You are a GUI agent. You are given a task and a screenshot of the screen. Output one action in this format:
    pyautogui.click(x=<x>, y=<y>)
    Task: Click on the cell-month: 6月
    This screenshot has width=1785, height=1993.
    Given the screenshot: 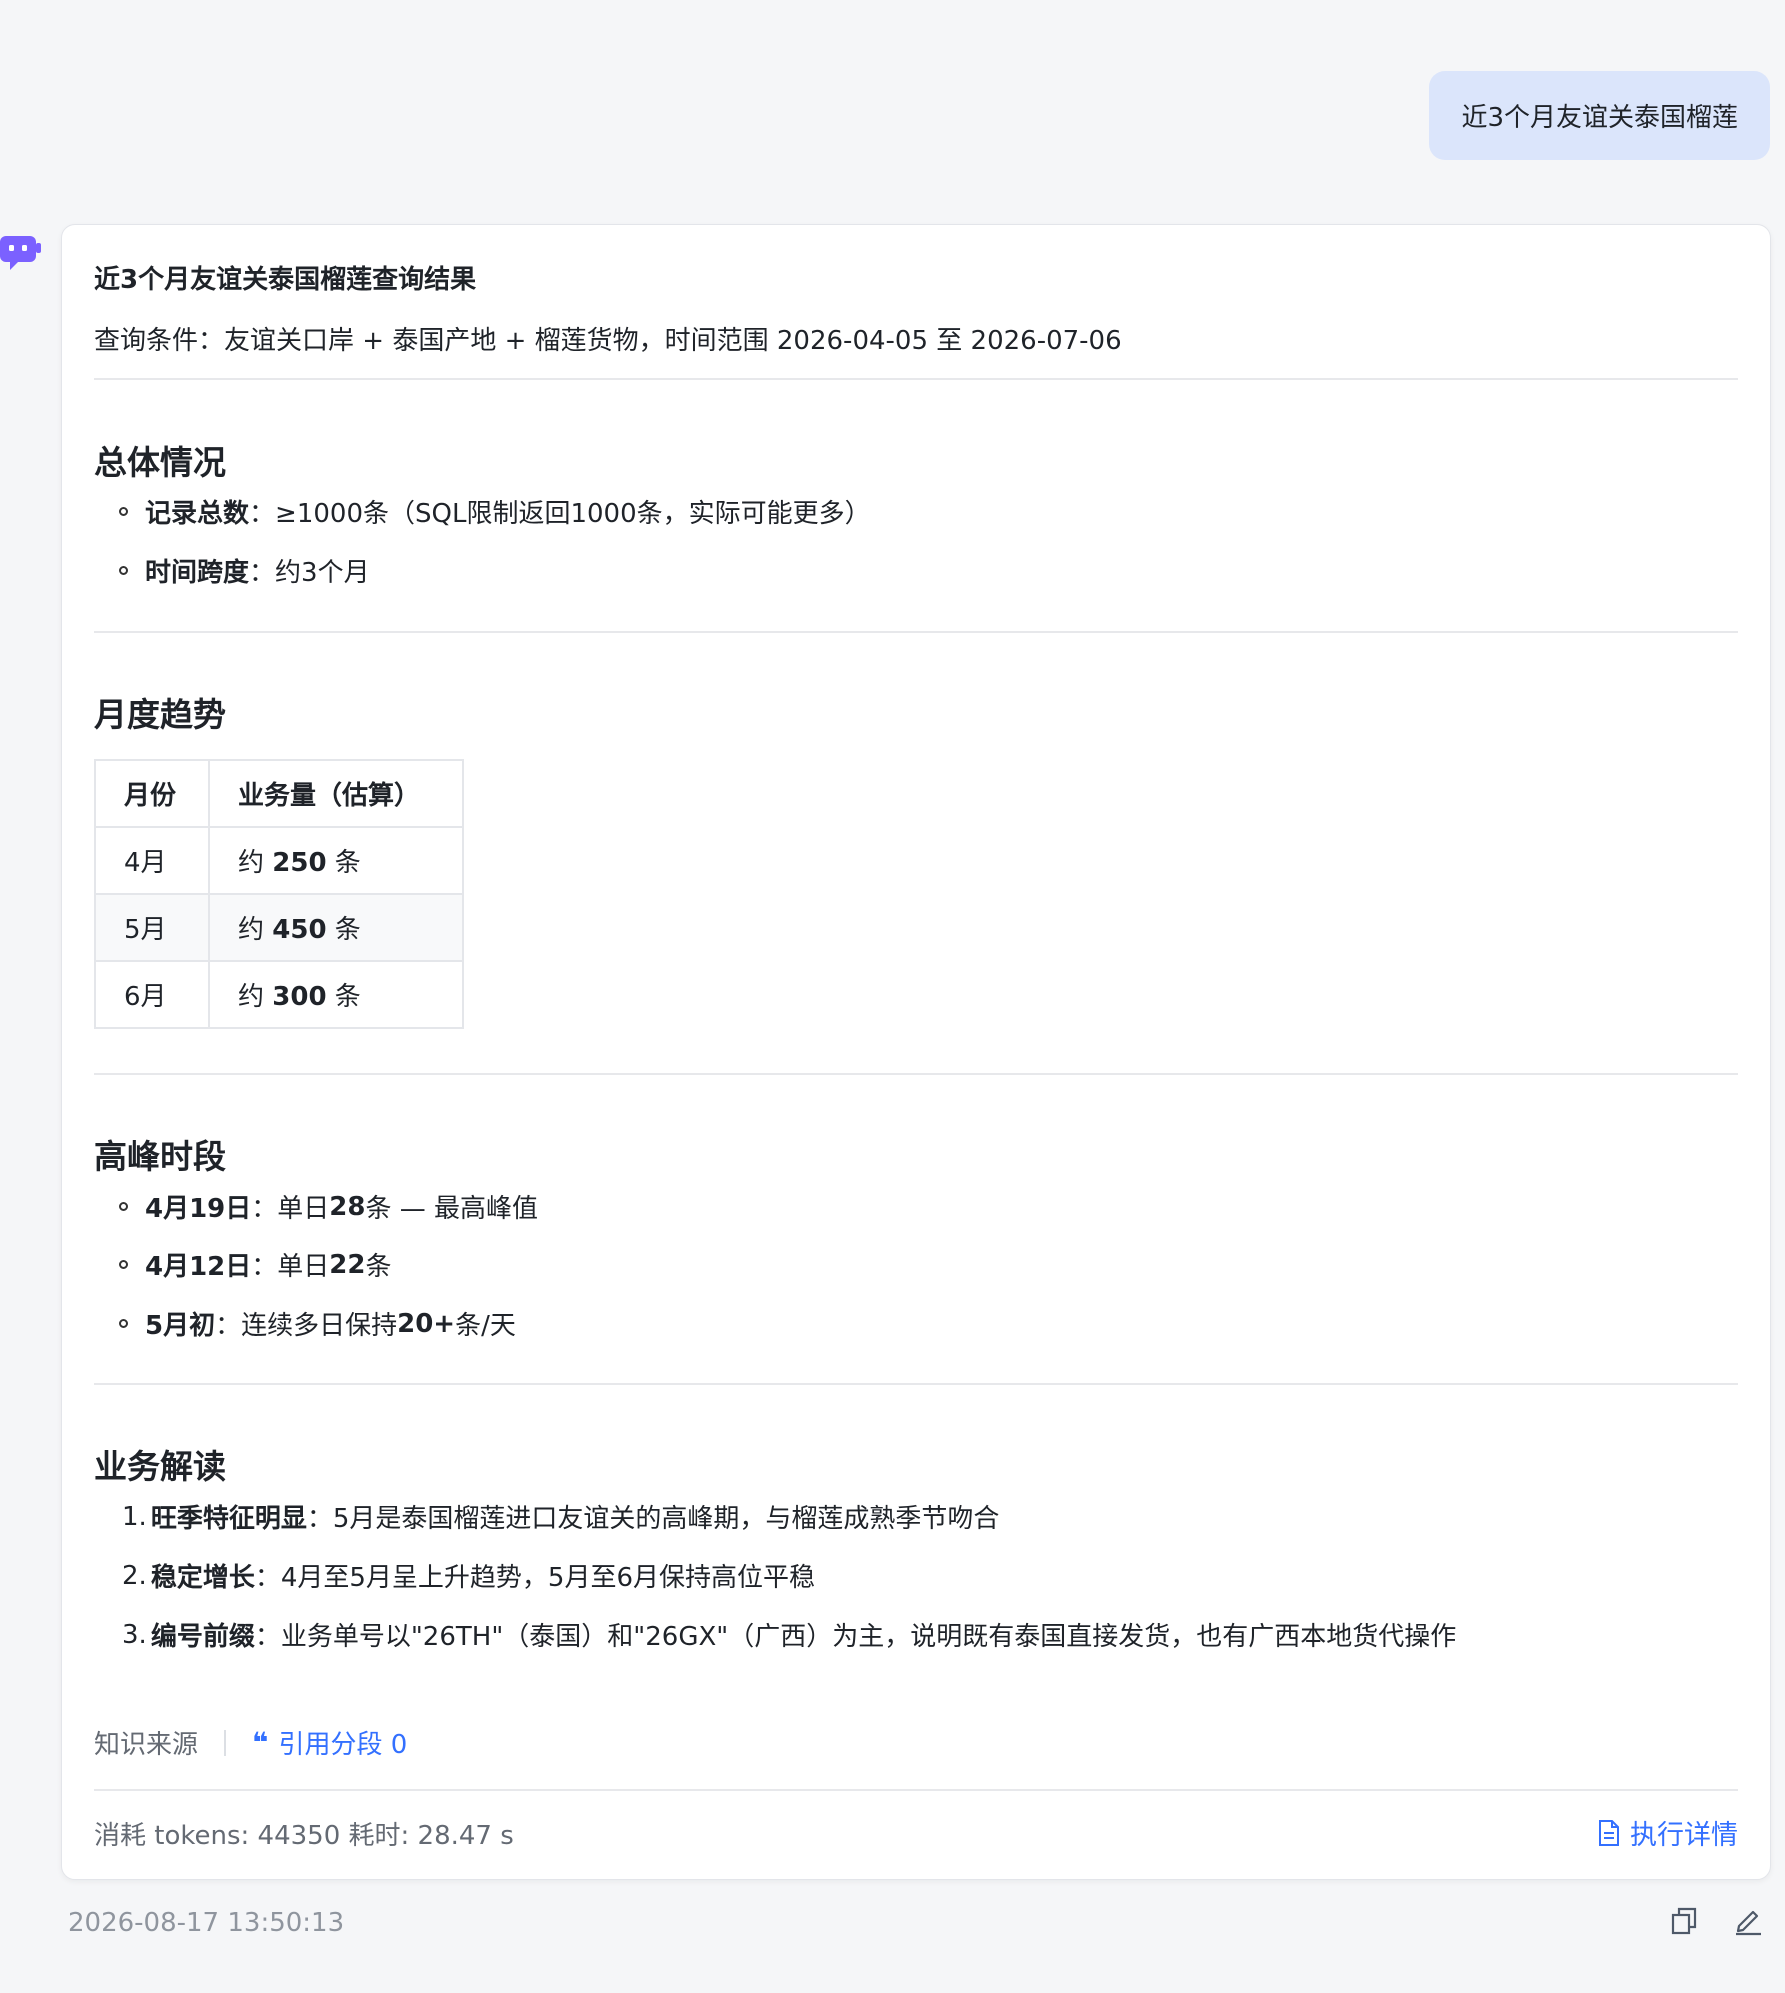 What is the action you would take?
    pyautogui.click(x=152, y=994)
    